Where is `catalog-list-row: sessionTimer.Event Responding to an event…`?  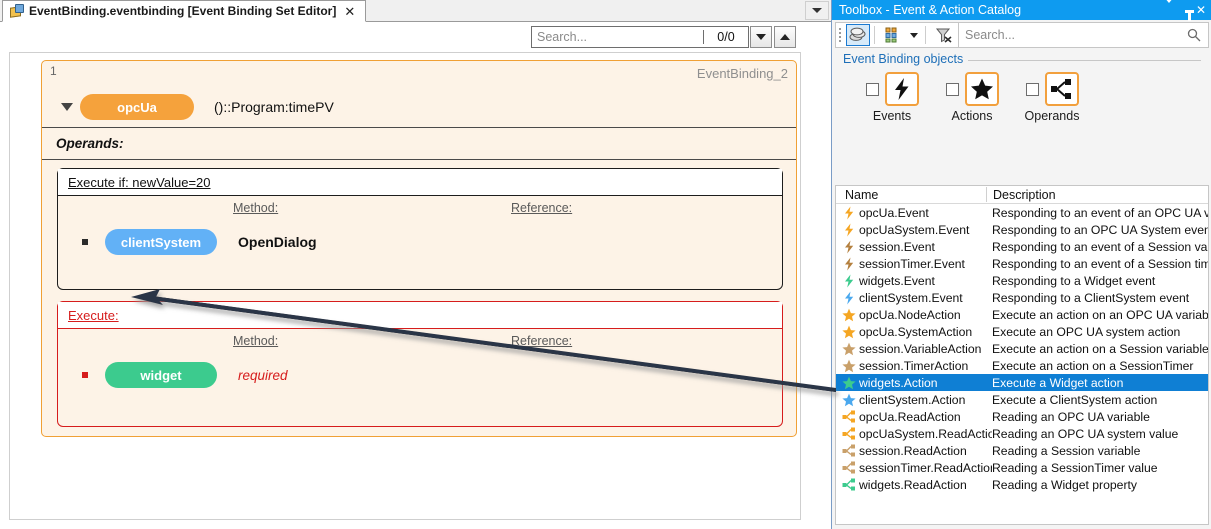 catalog-list-row: sessionTimer.Event Responding to an event… is located at coordinates (1022, 263).